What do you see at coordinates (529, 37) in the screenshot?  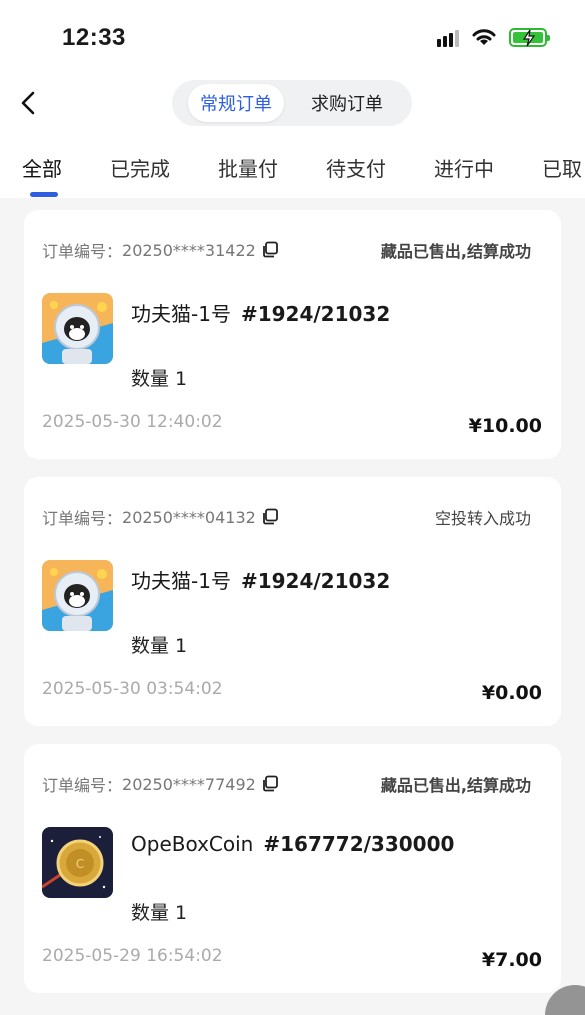 I see `battery-icon` at bounding box center [529, 37].